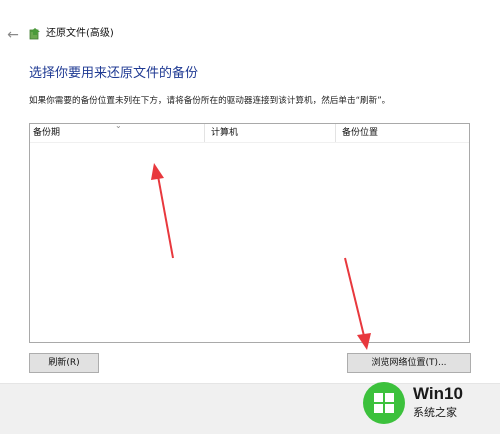 The height and width of the screenshot is (434, 500). What do you see at coordinates (34, 34) in the screenshot?
I see `backup-restore-icon` at bounding box center [34, 34].